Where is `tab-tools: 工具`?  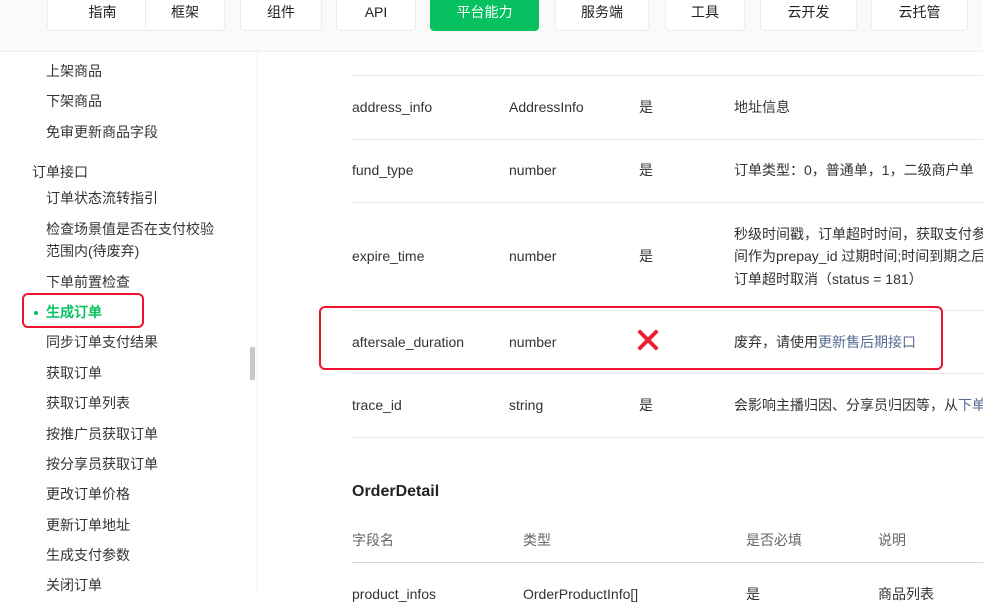
tab-tools: 工具 is located at coordinates (705, 15).